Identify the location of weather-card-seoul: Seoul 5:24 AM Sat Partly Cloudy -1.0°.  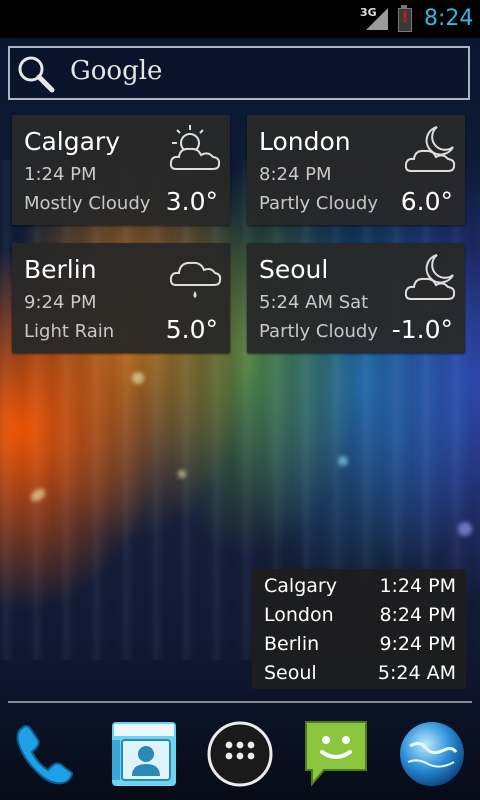
(356, 298).